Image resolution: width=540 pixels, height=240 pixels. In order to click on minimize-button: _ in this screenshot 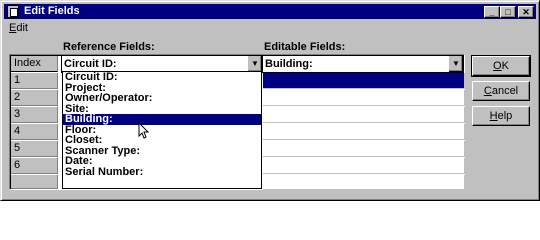, I will do `click(492, 12)`.